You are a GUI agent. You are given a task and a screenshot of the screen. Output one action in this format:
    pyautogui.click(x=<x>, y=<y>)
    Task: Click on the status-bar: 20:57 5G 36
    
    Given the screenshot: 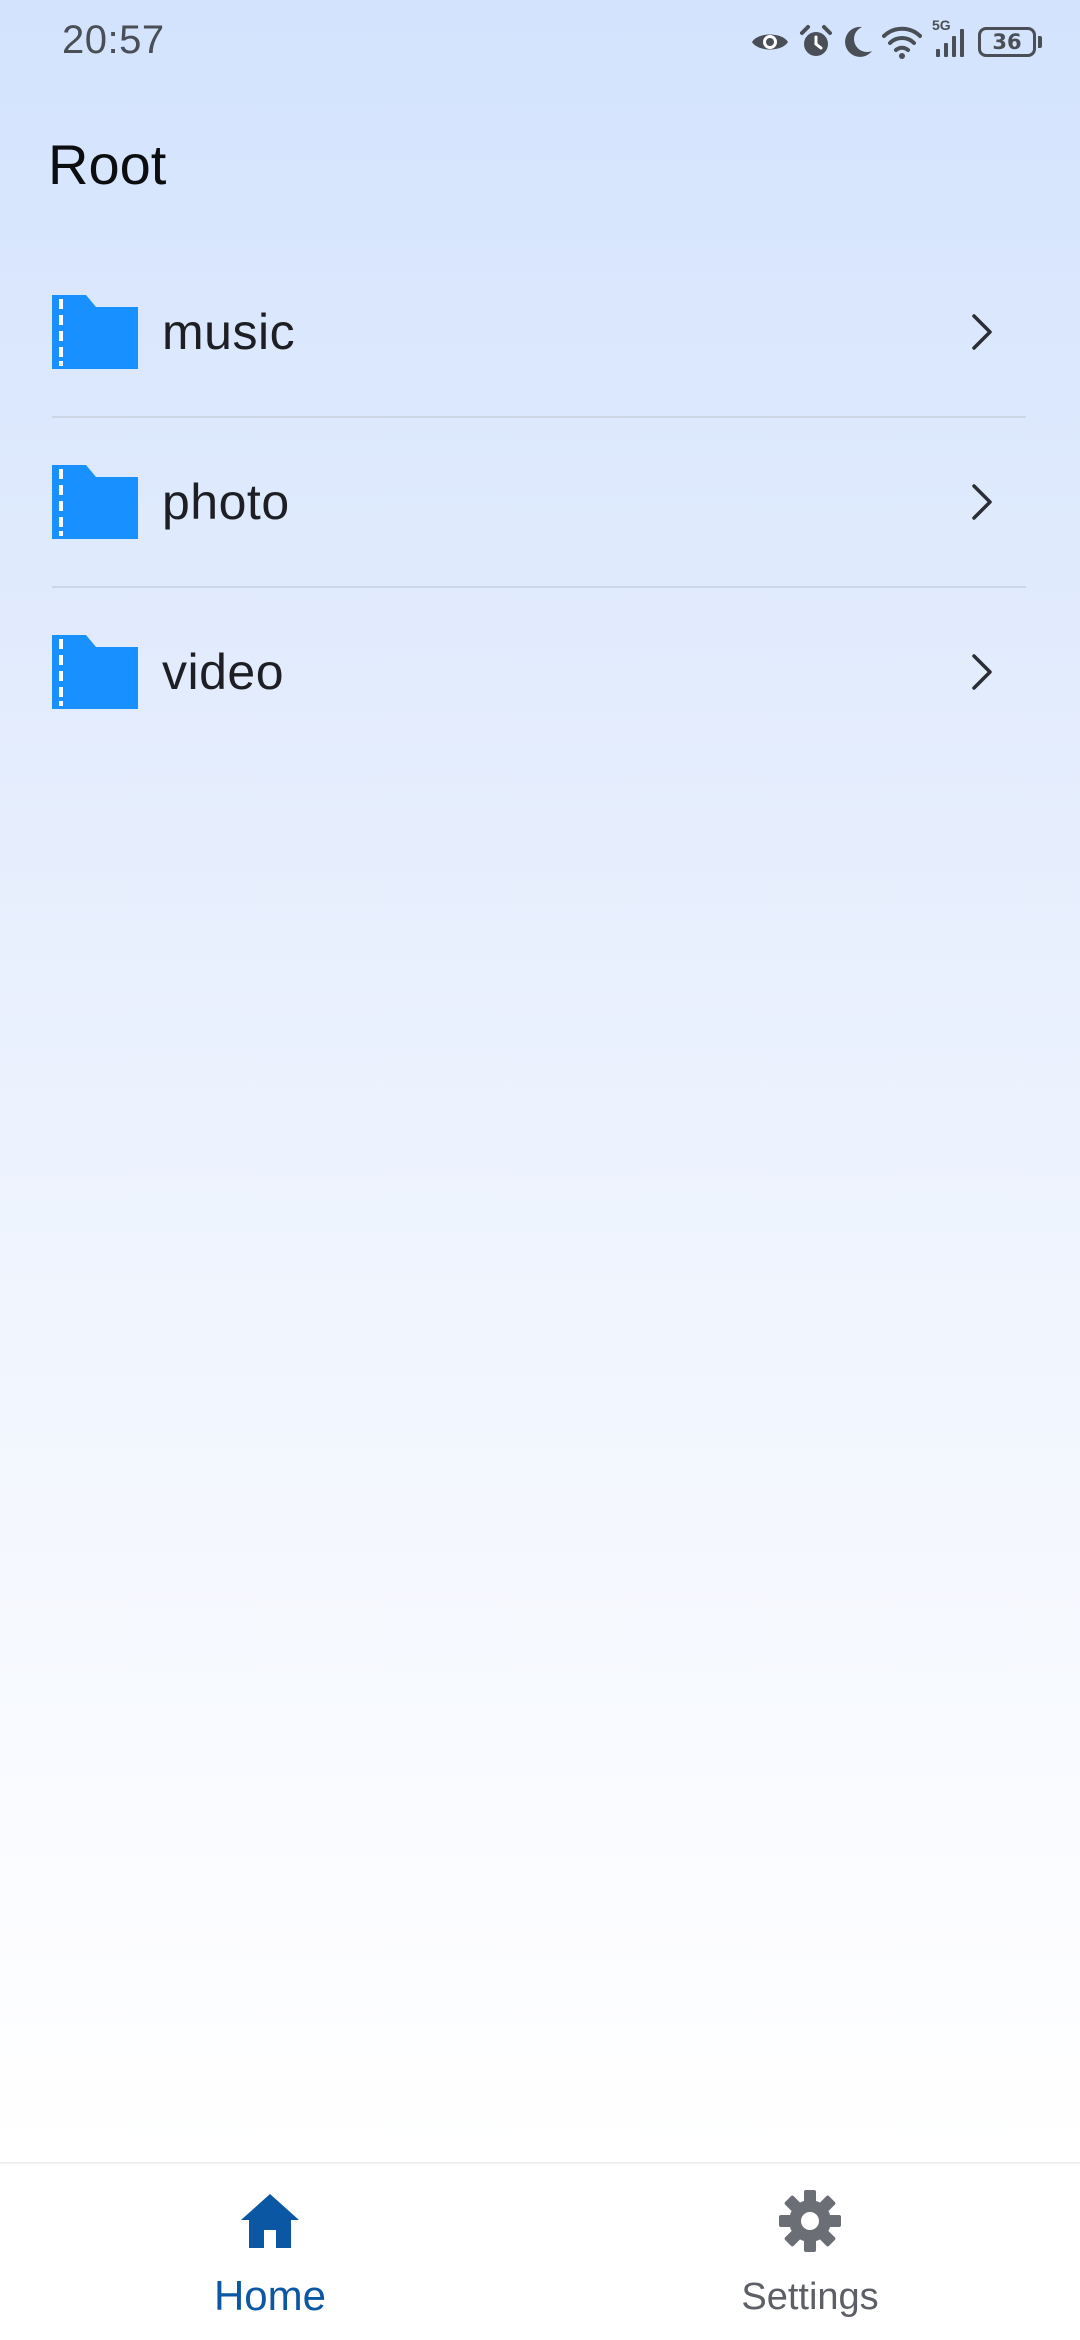 What is the action you would take?
    pyautogui.click(x=540, y=42)
    